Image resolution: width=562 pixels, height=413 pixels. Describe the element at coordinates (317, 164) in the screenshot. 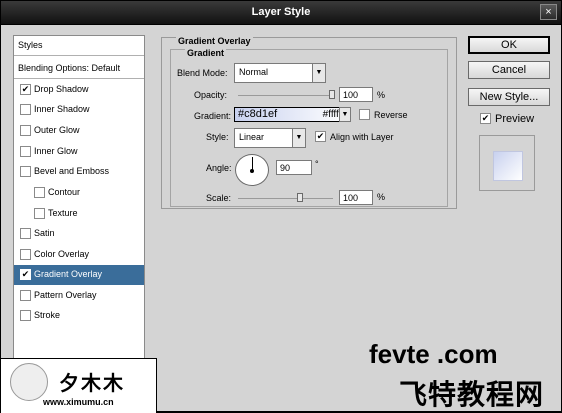

I see `angle-unit: °` at that location.